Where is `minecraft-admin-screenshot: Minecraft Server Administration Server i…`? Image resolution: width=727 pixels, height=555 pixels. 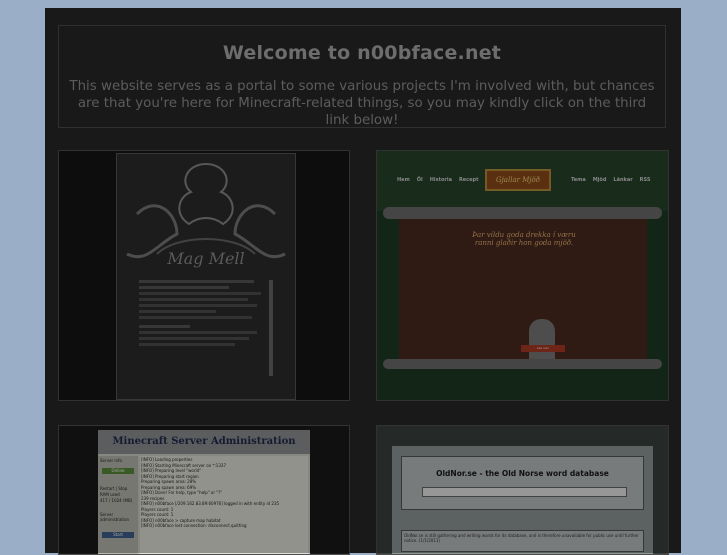 minecraft-admin-screenshot: Minecraft Server Administration Server i… is located at coordinates (204, 492).